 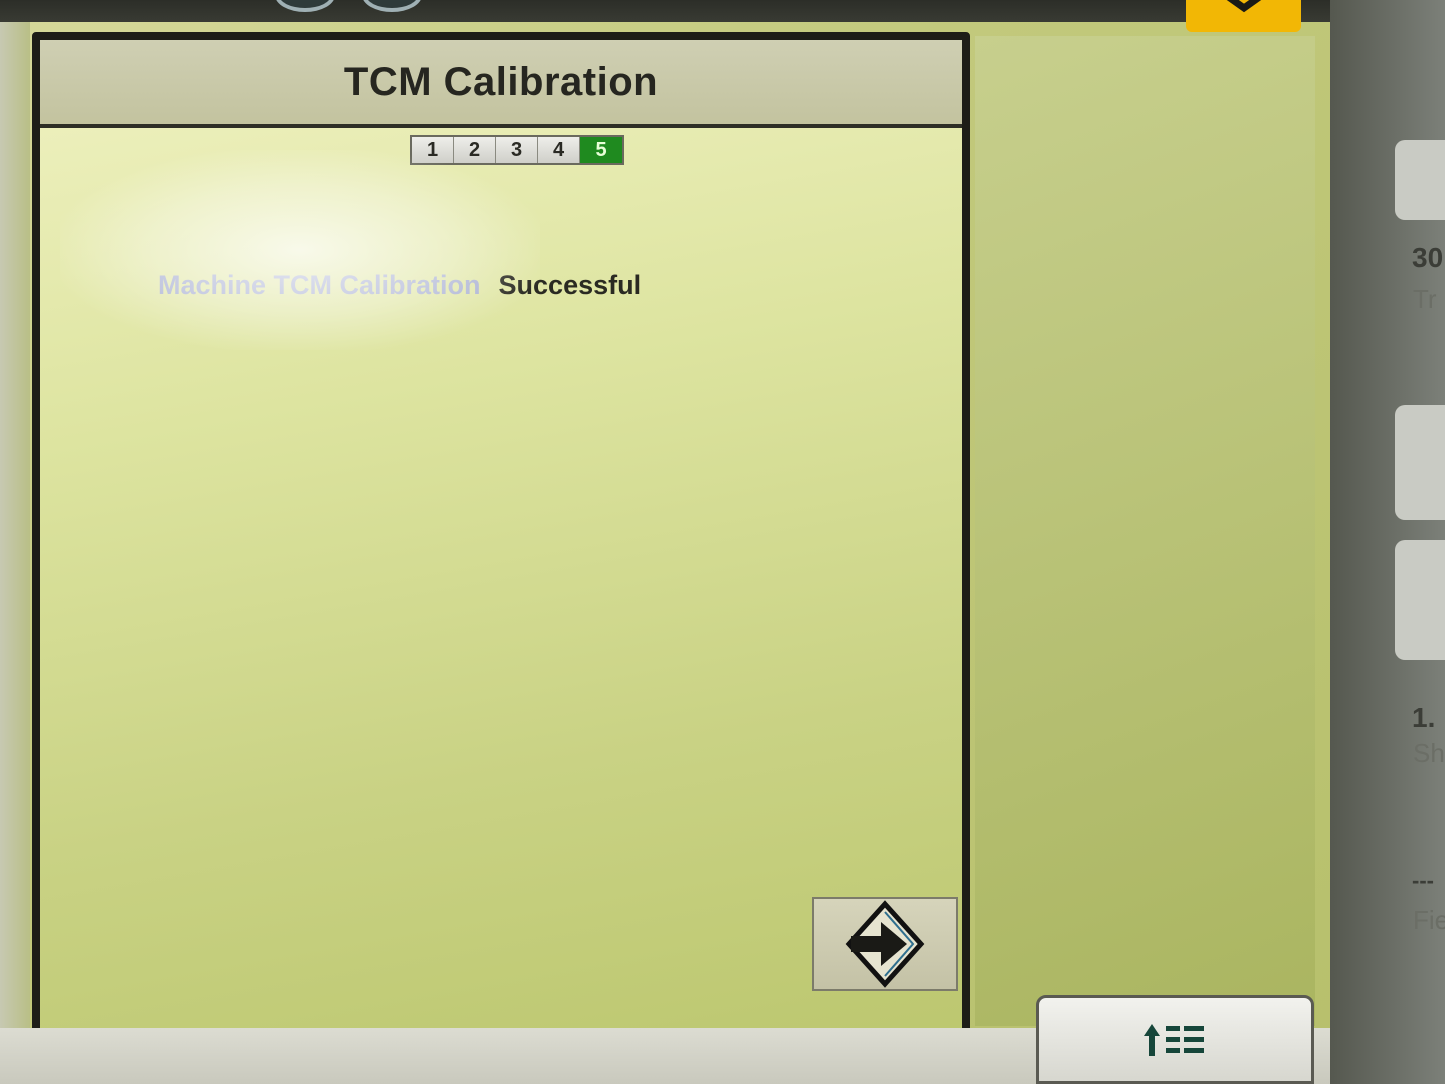 What do you see at coordinates (1425, 299) in the screenshot?
I see `side-label-1: Tr` at bounding box center [1425, 299].